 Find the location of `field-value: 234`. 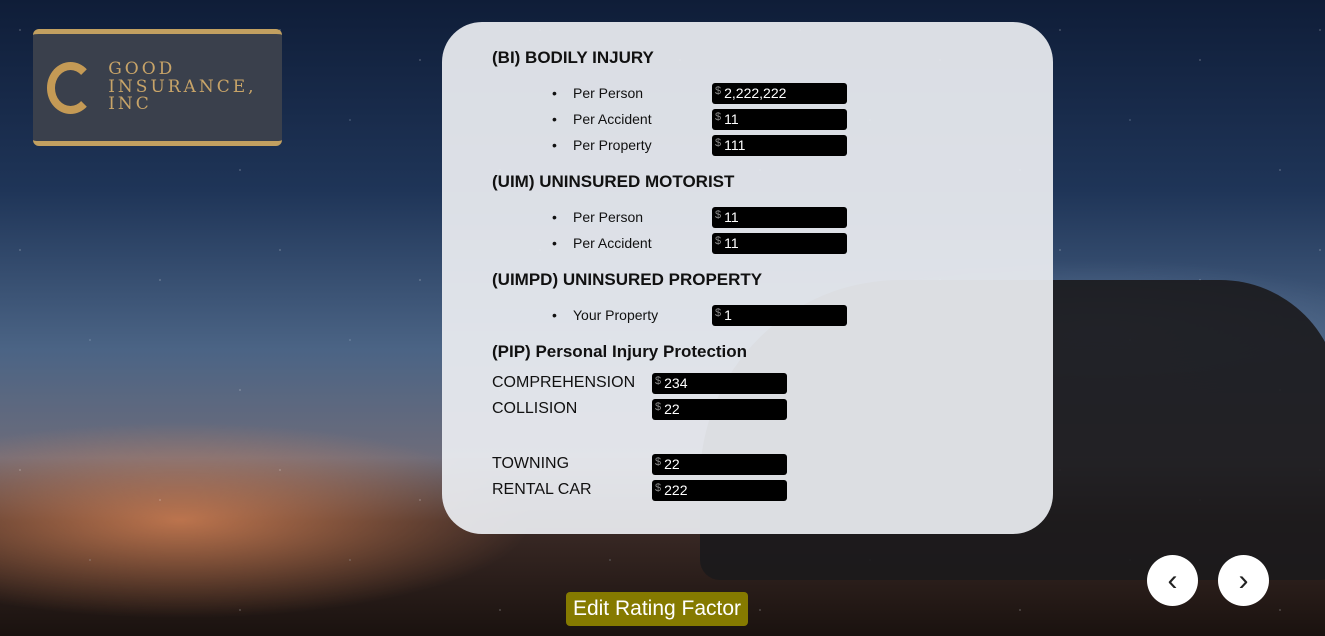

field-value: 234 is located at coordinates (676, 383).